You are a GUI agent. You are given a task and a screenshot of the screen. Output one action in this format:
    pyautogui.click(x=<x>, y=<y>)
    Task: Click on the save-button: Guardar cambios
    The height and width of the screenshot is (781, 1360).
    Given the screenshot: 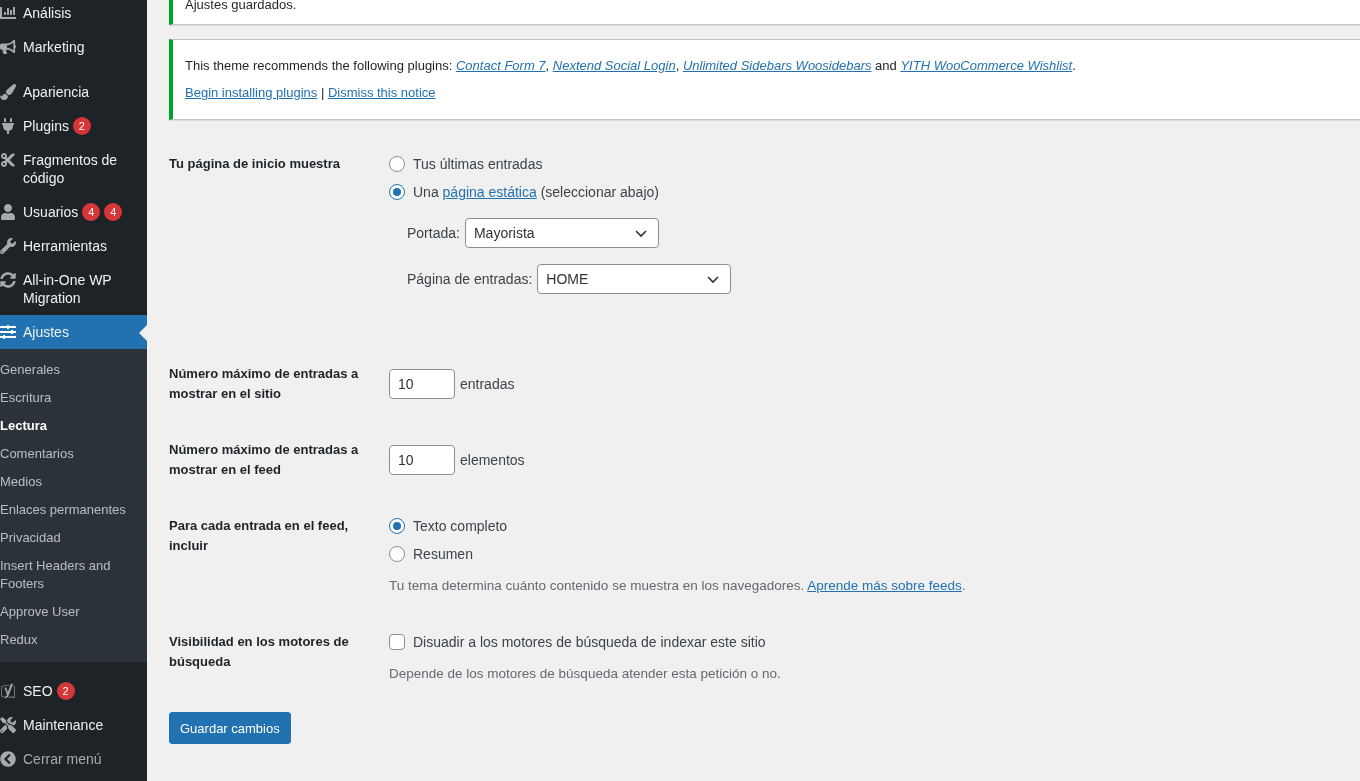 What is the action you would take?
    pyautogui.click(x=230, y=728)
    